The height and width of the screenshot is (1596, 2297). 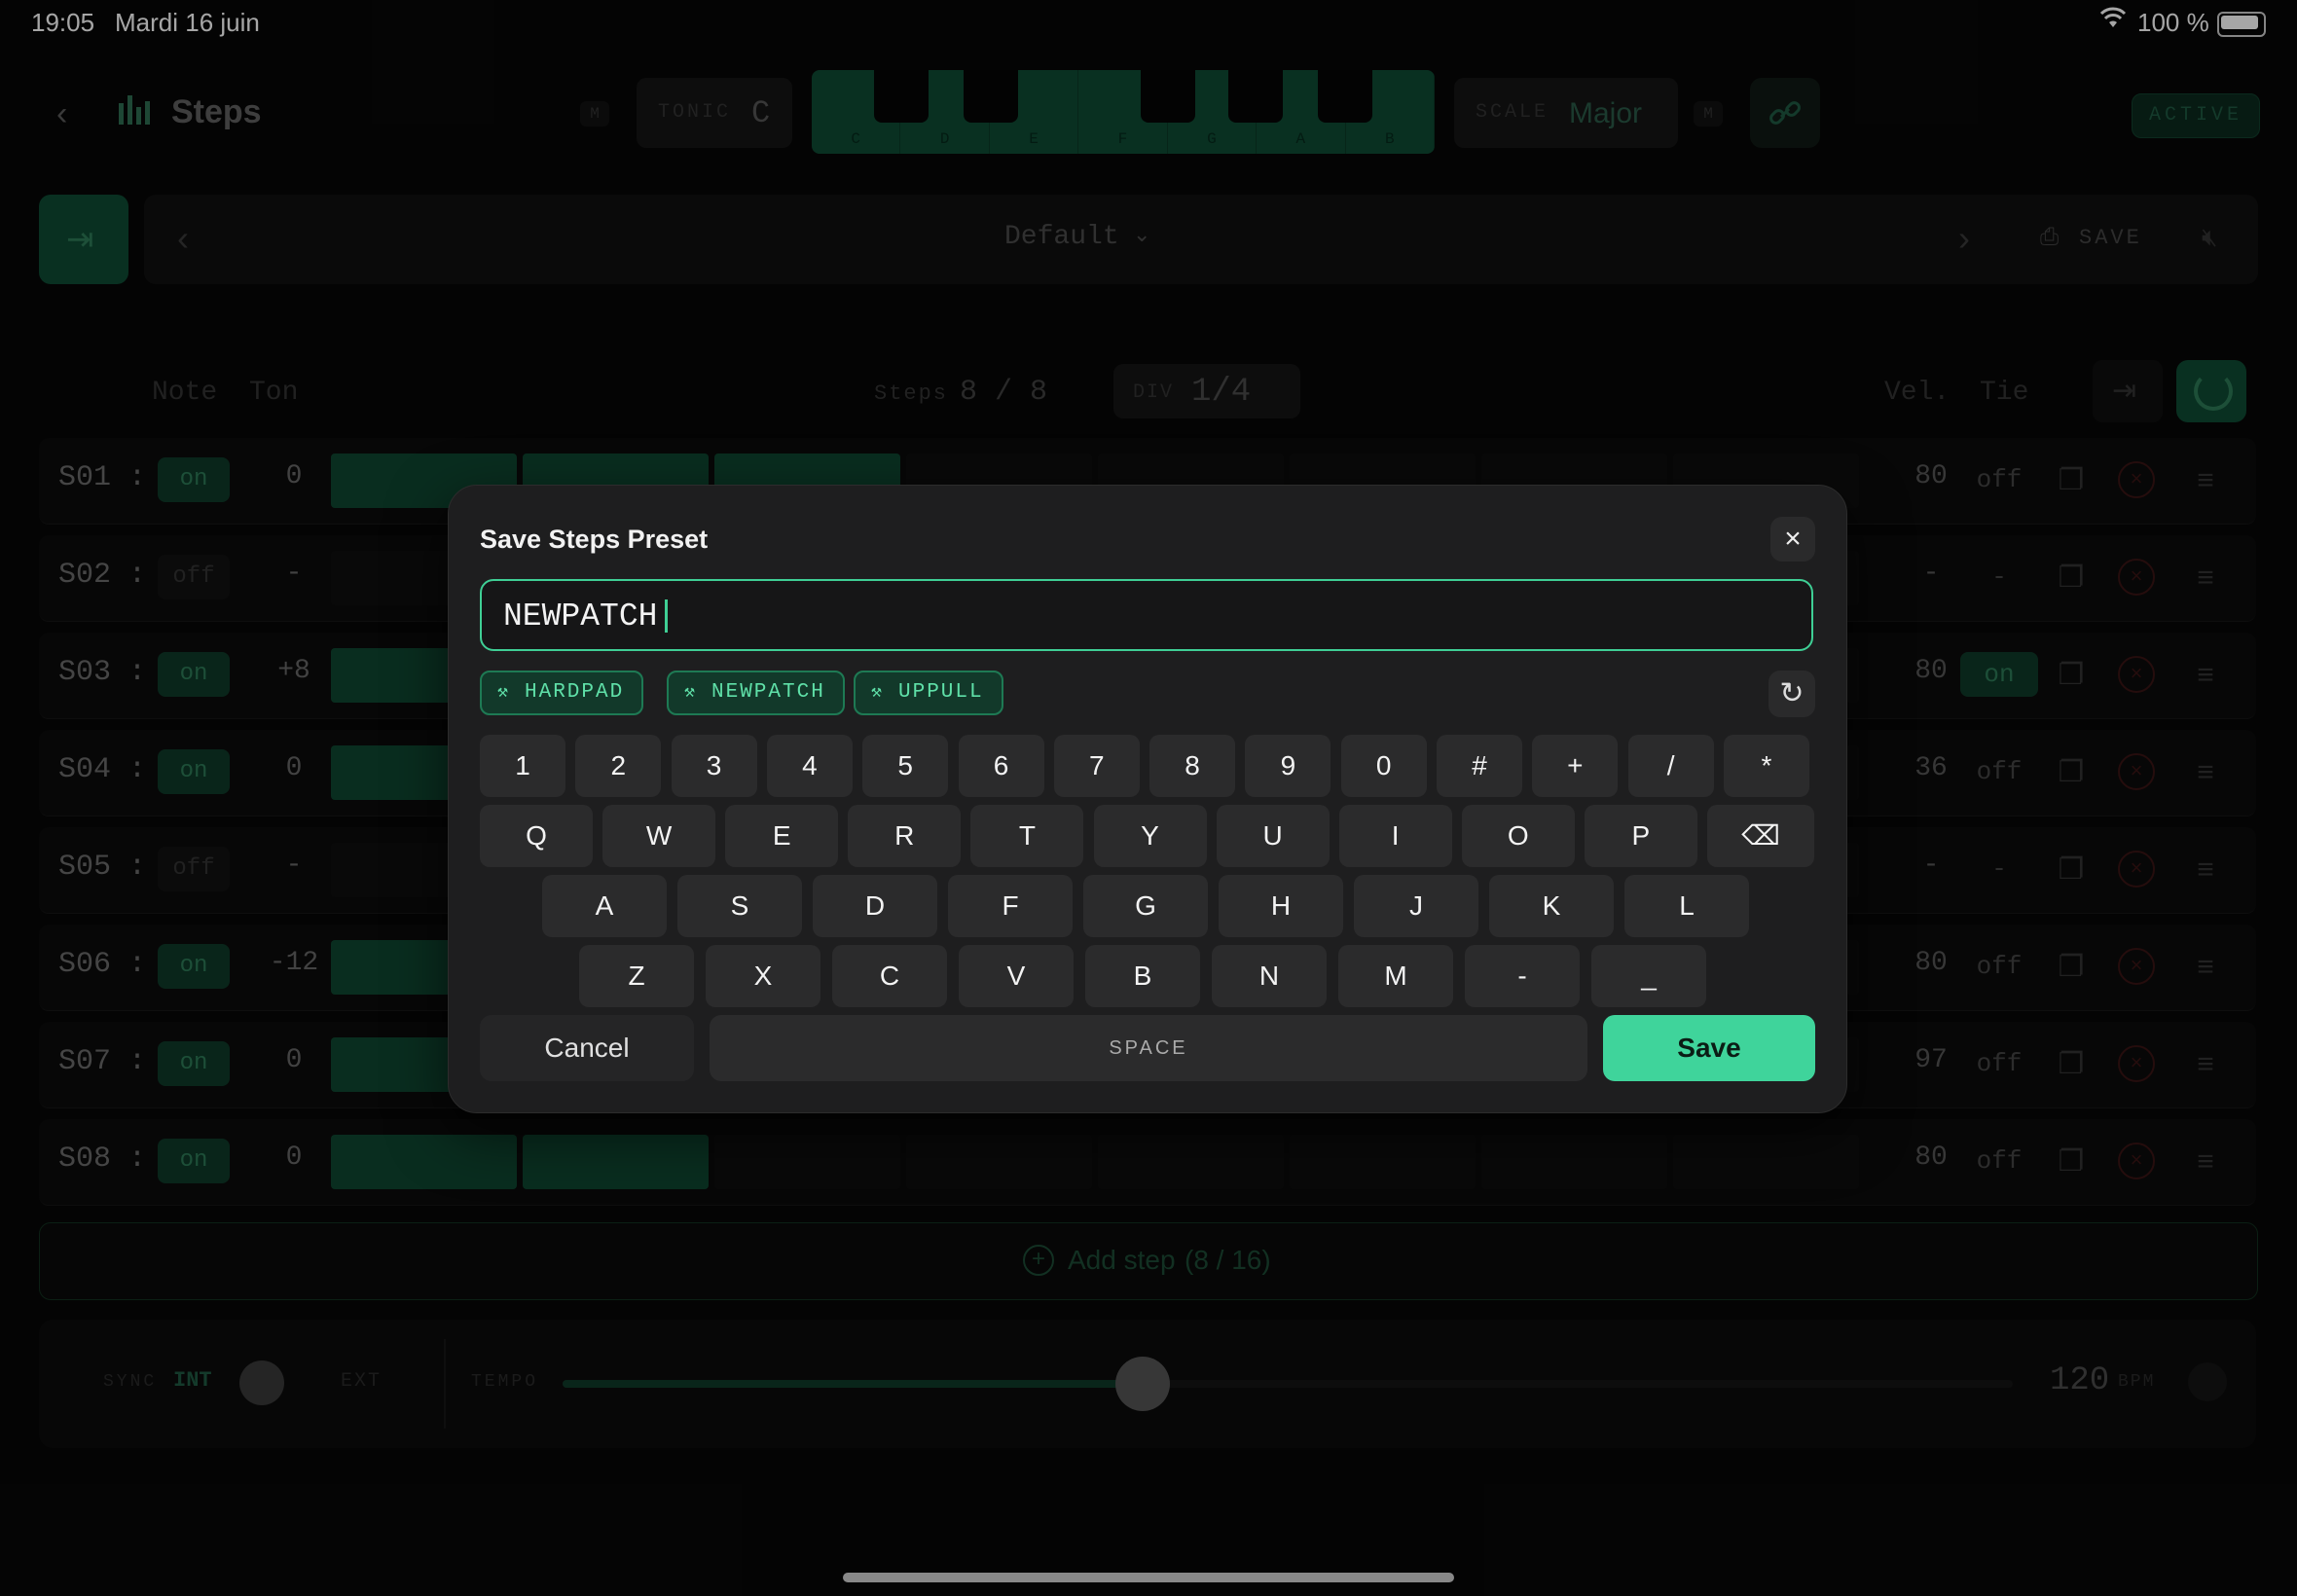 What do you see at coordinates (1027, 836) in the screenshot?
I see `key-t: T` at bounding box center [1027, 836].